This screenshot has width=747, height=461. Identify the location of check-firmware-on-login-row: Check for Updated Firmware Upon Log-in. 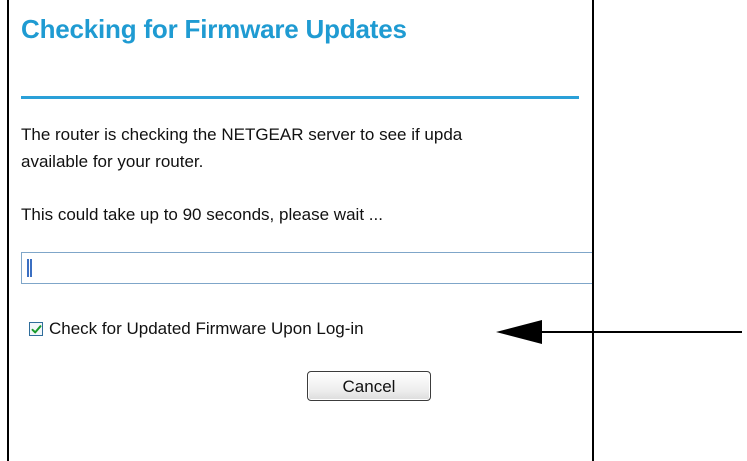
(196, 329).